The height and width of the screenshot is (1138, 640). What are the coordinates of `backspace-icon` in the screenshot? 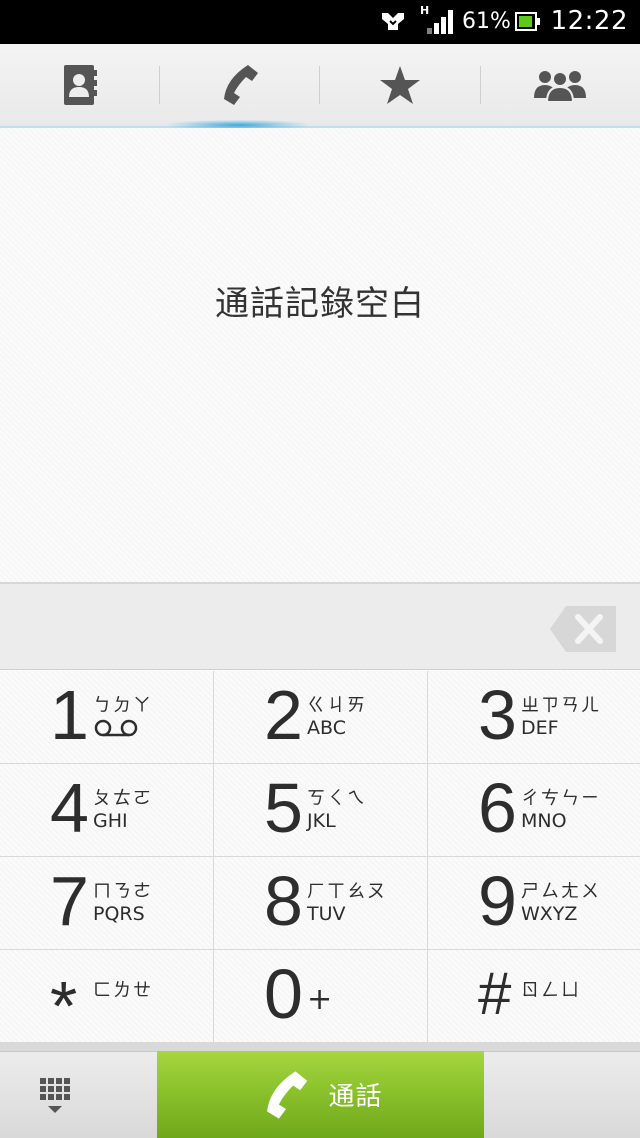 It's located at (583, 629).